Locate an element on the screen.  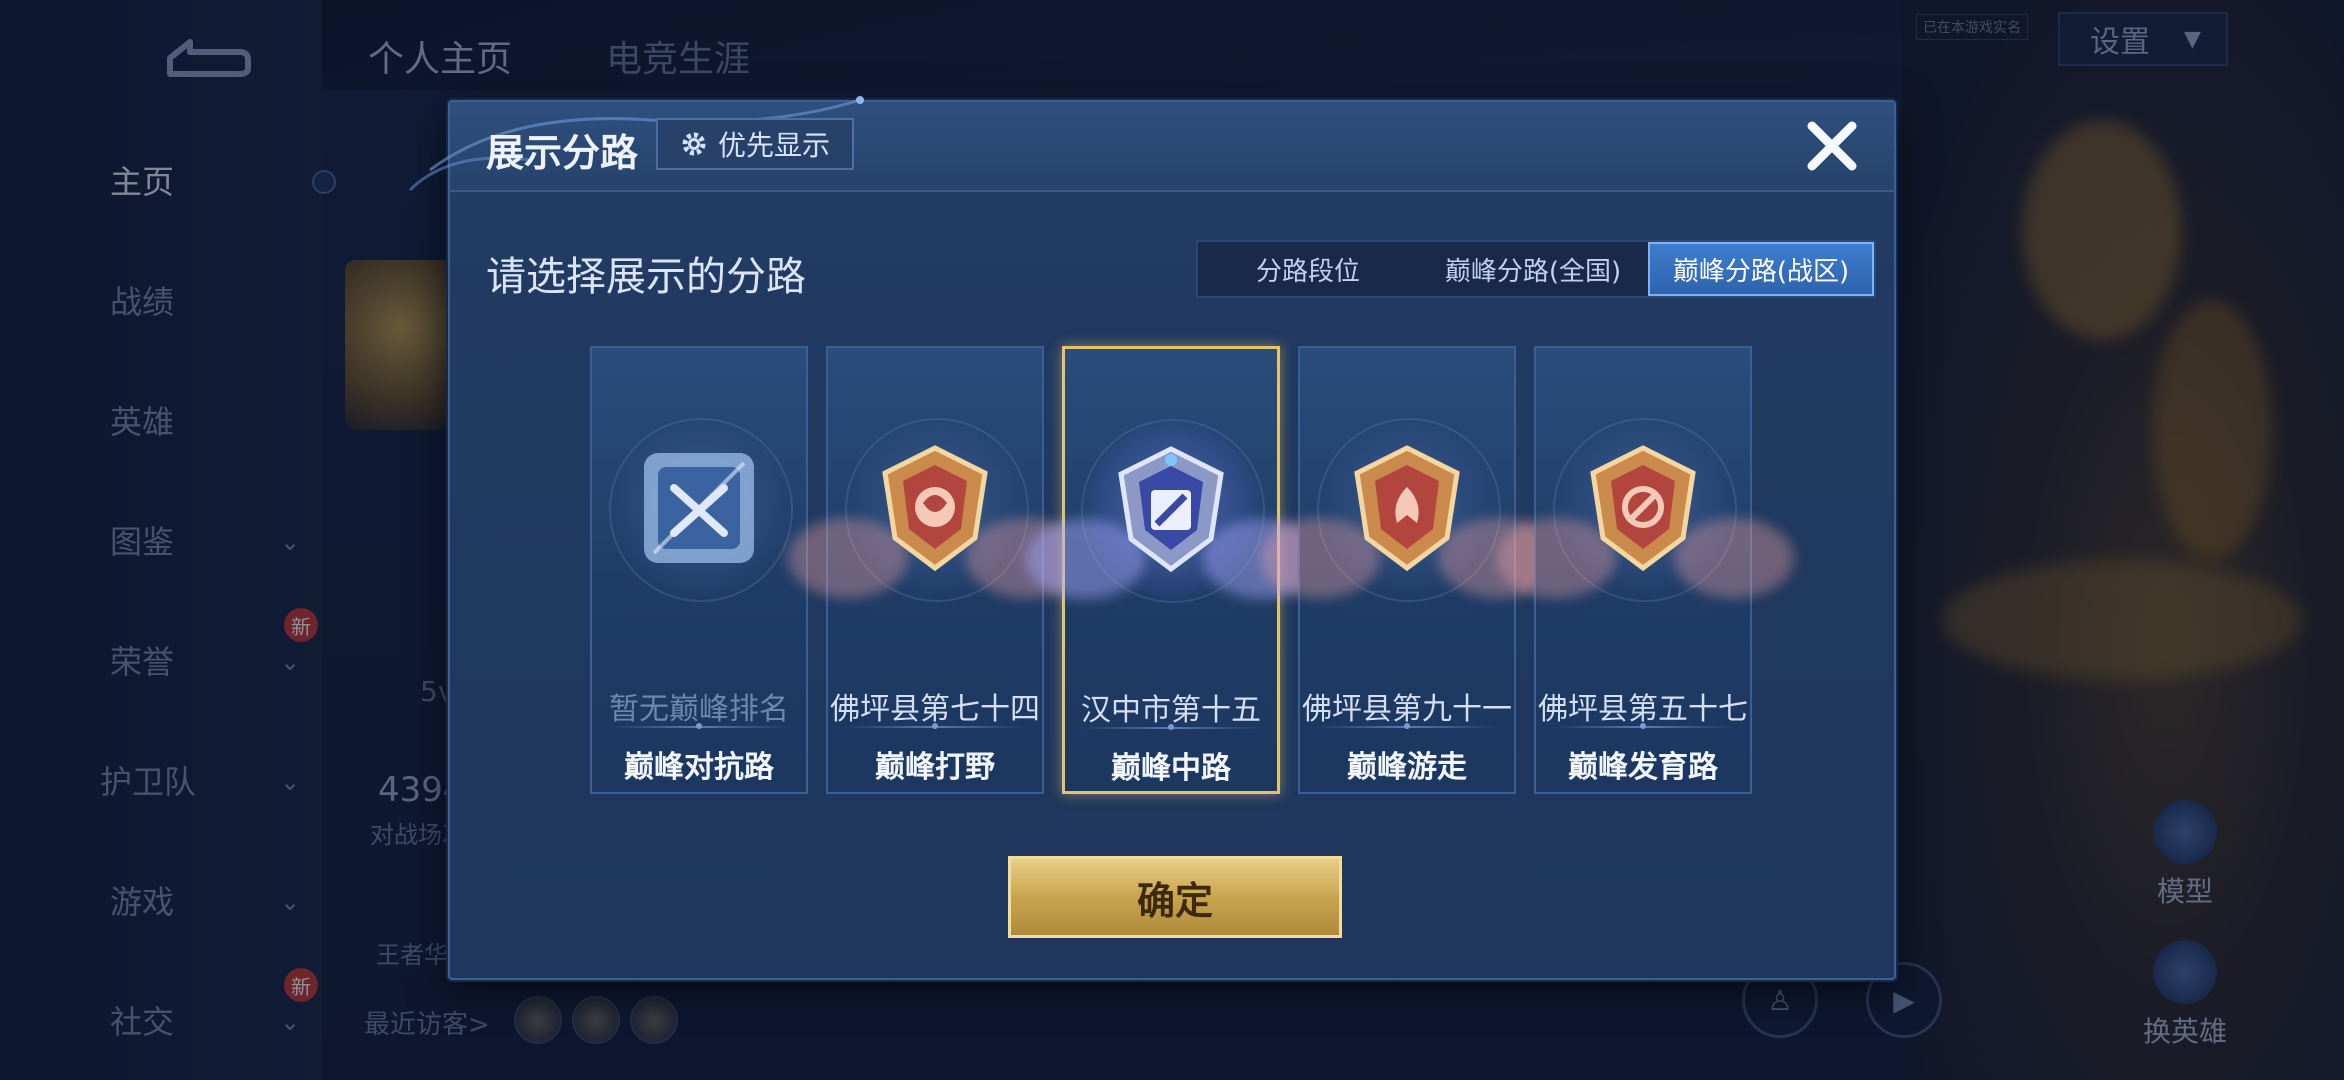
jungle-emblem-icon is located at coordinates (935, 508).